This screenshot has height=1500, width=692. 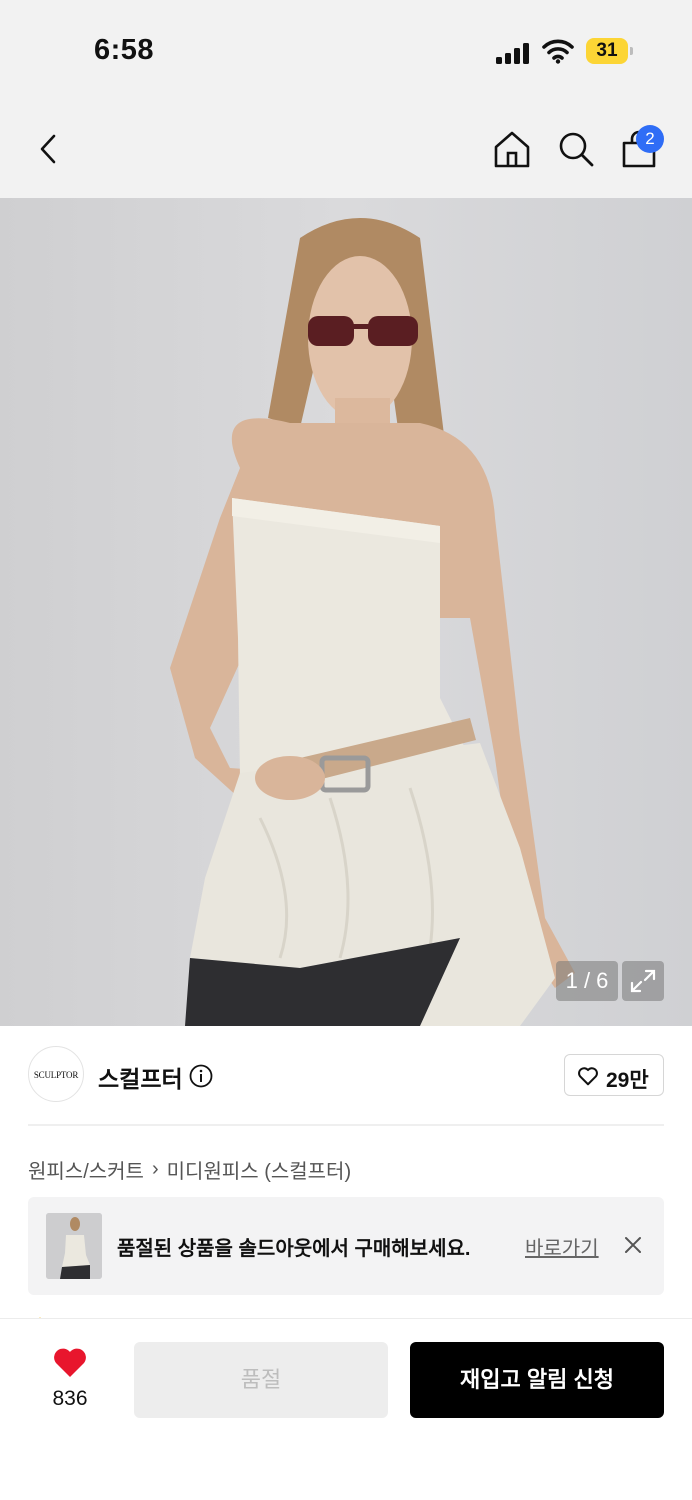 What do you see at coordinates (587, 981) in the screenshot?
I see `image-page-counter: 1 / 6` at bounding box center [587, 981].